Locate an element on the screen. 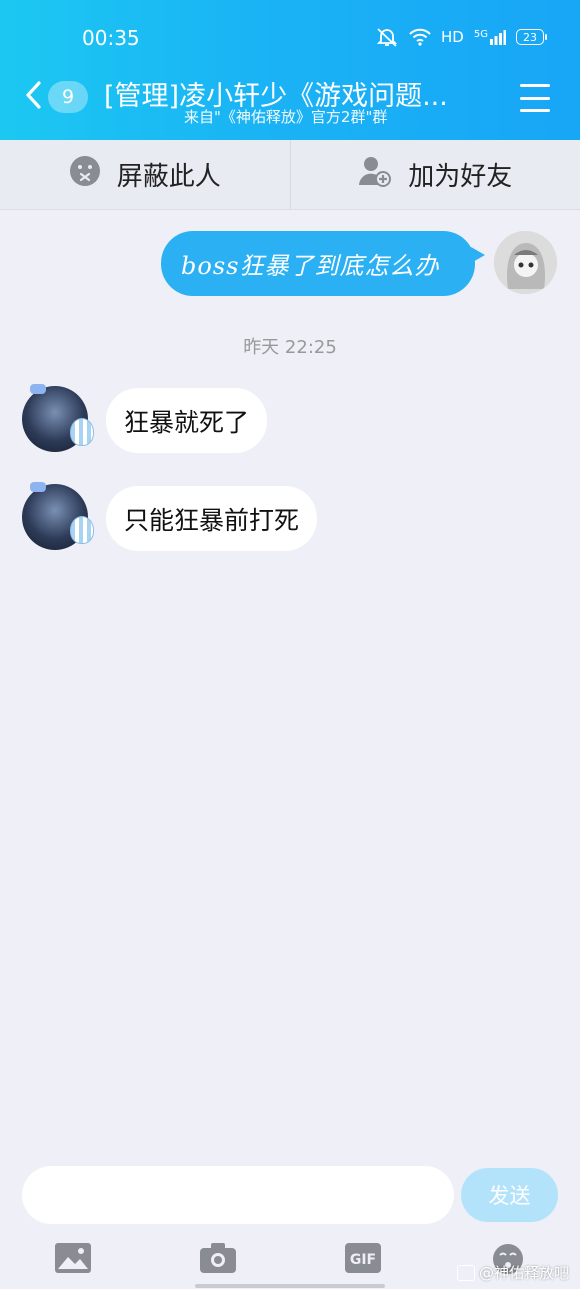  add-friend-icon is located at coordinates (375, 174).